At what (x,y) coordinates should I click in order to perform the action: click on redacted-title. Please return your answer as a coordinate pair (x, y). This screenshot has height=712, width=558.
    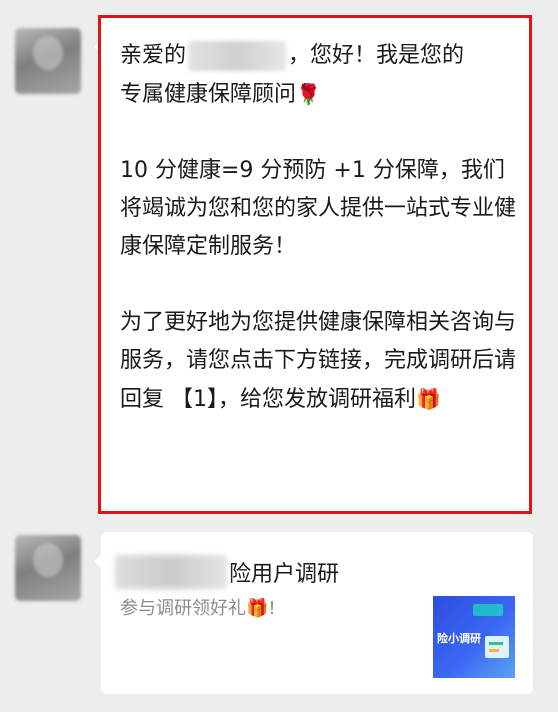
    Looking at the image, I should click on (171, 572).